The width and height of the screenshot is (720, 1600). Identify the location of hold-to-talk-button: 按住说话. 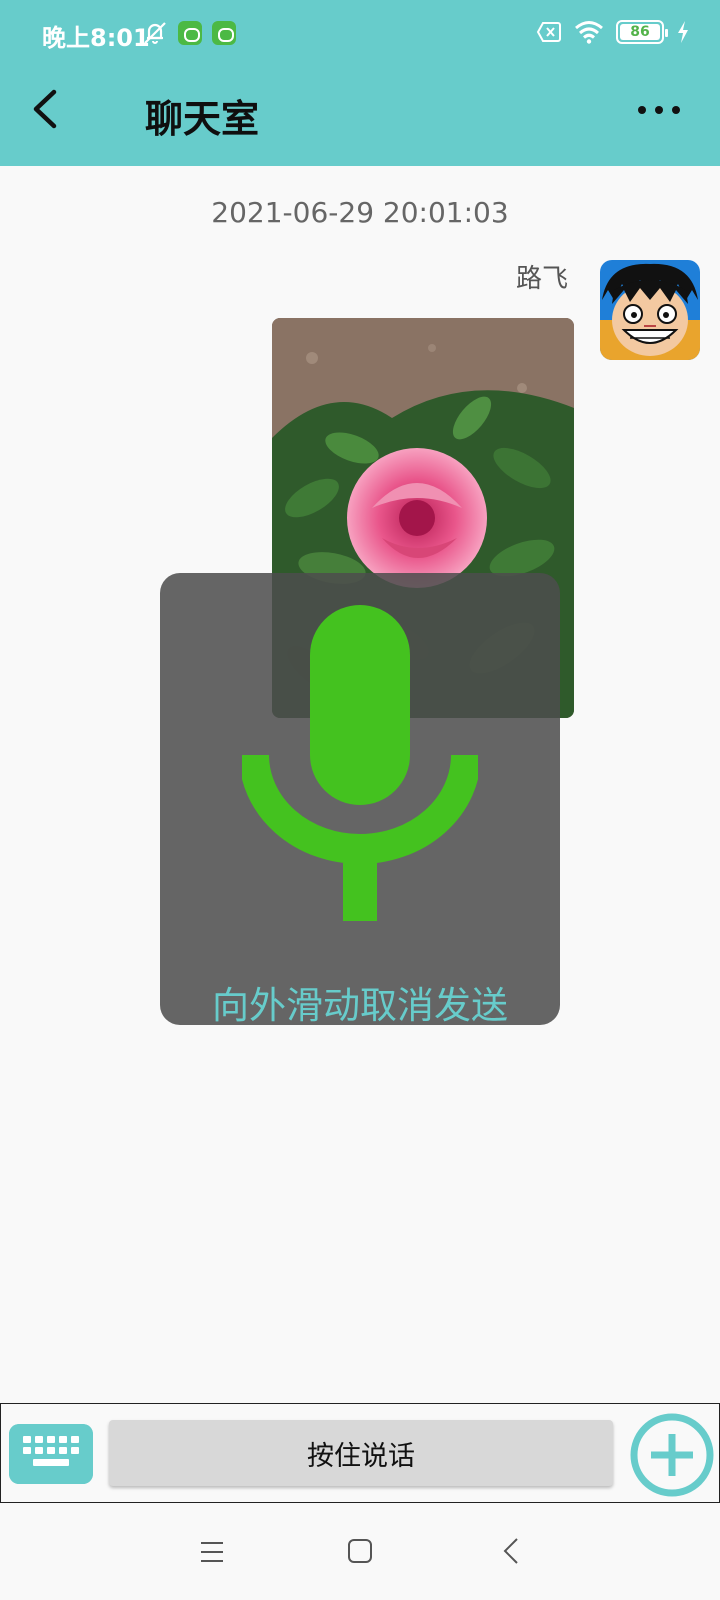
(361, 1453).